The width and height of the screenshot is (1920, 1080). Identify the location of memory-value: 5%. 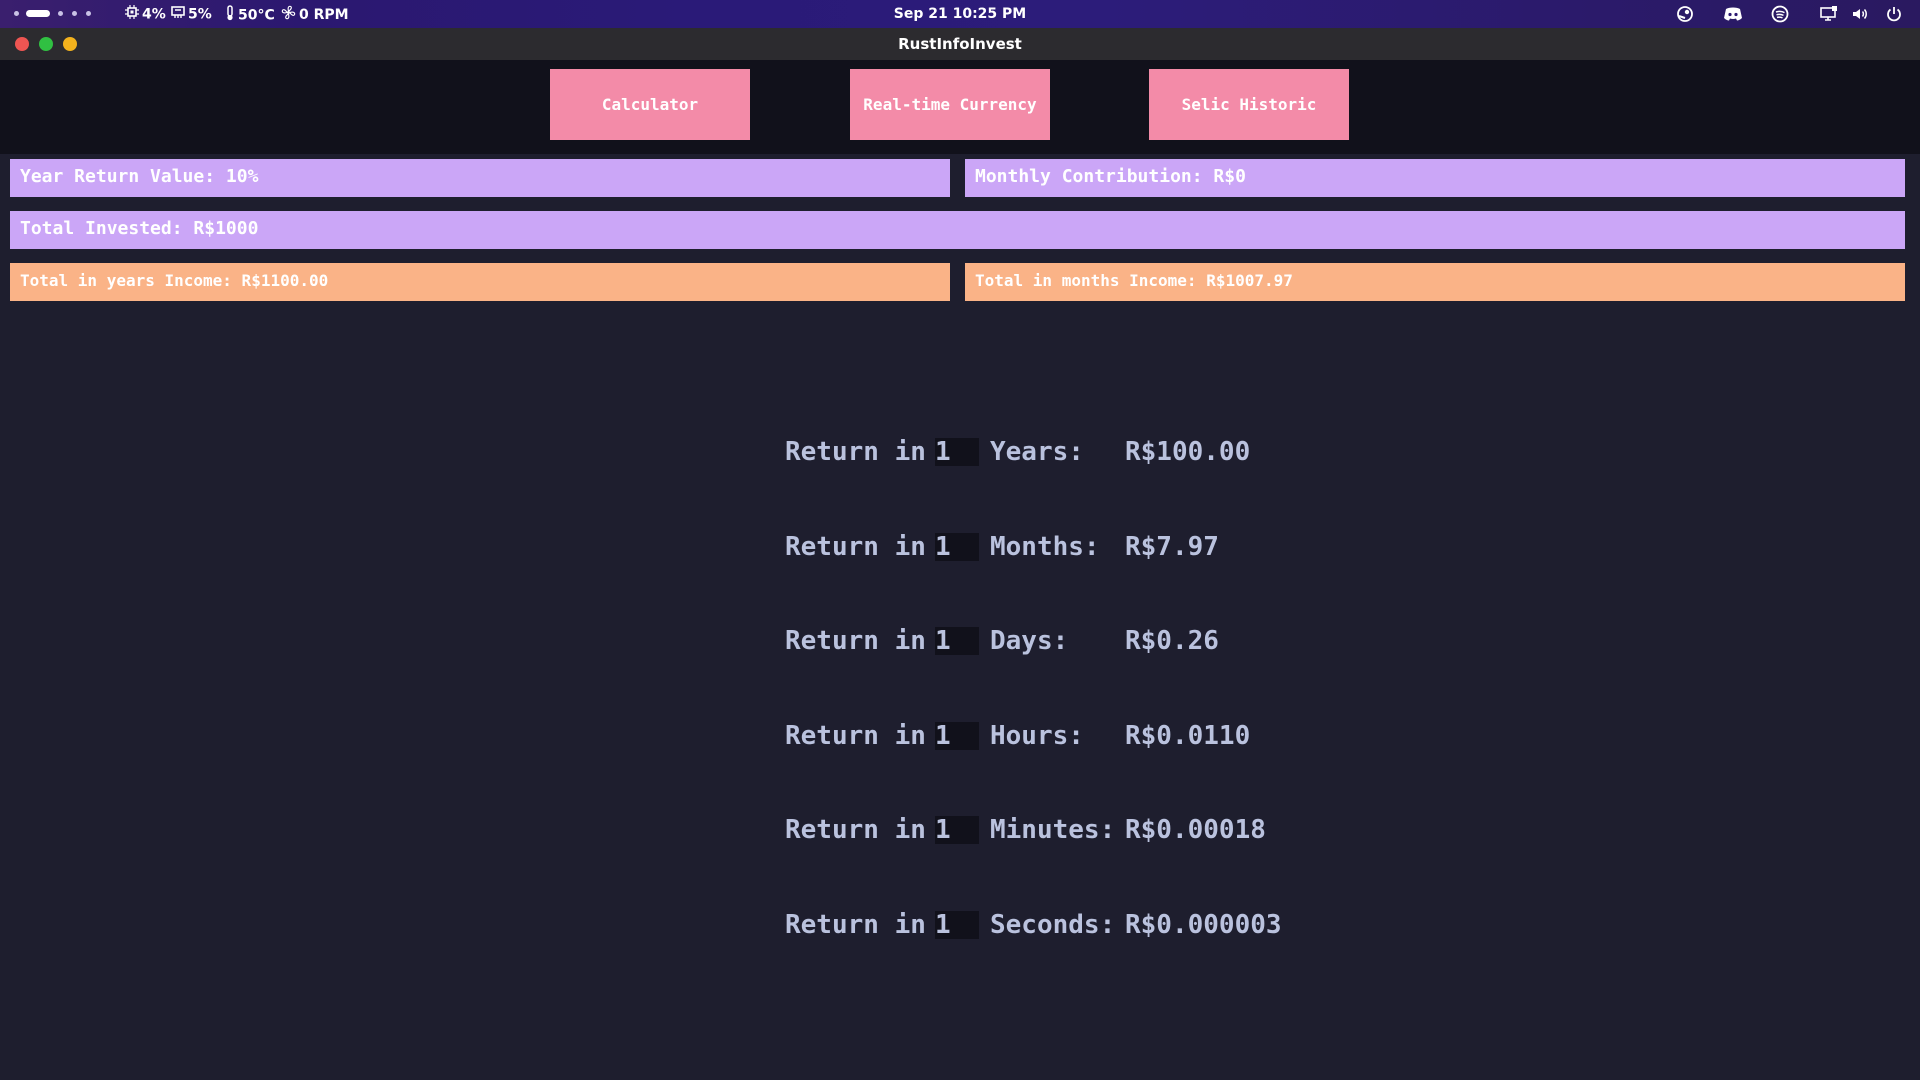
(200, 14).